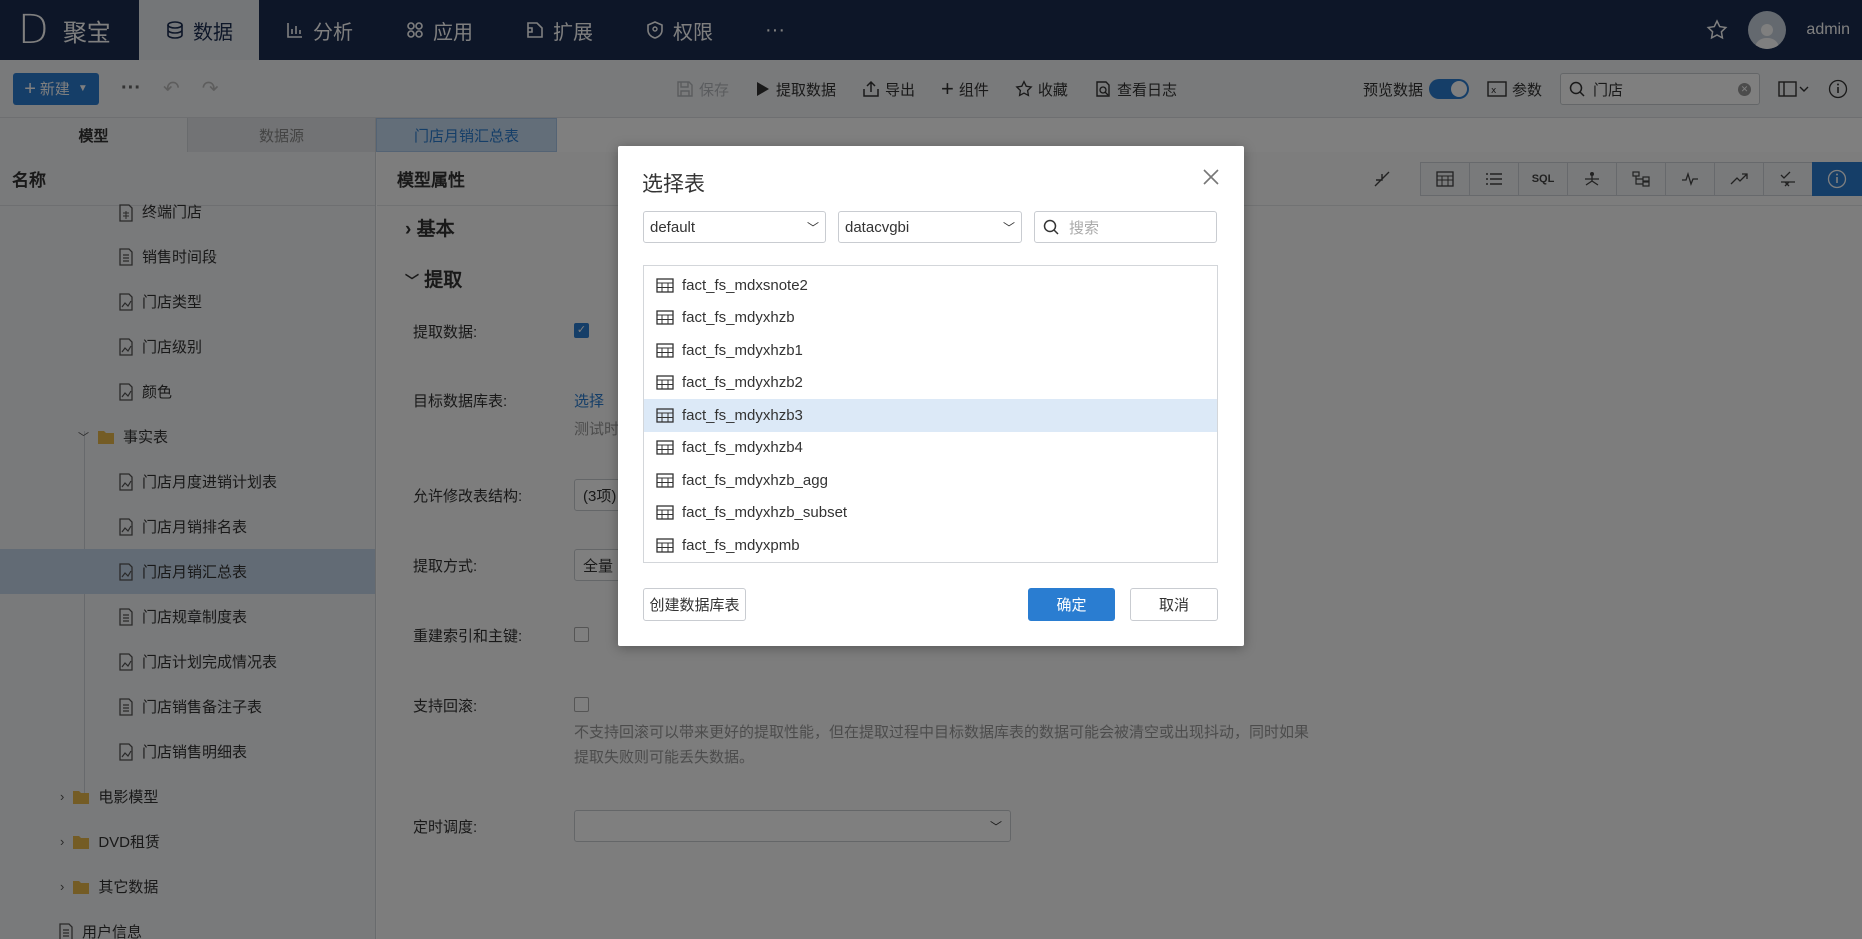 The width and height of the screenshot is (1862, 939). Describe the element at coordinates (742, 448) in the screenshot. I see `table-name: fact_fs_mdyxhzb4` at that location.